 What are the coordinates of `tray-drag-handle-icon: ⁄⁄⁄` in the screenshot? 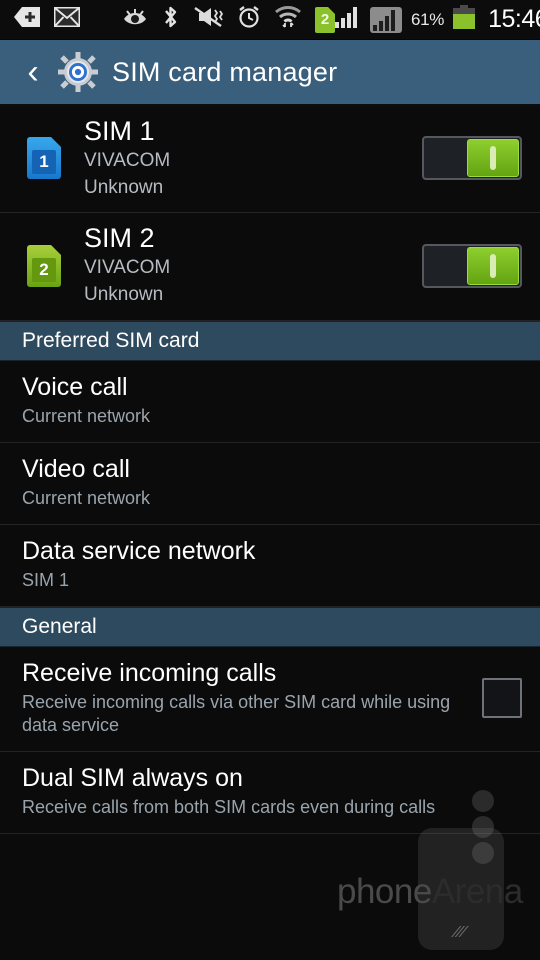 It's located at (461, 933).